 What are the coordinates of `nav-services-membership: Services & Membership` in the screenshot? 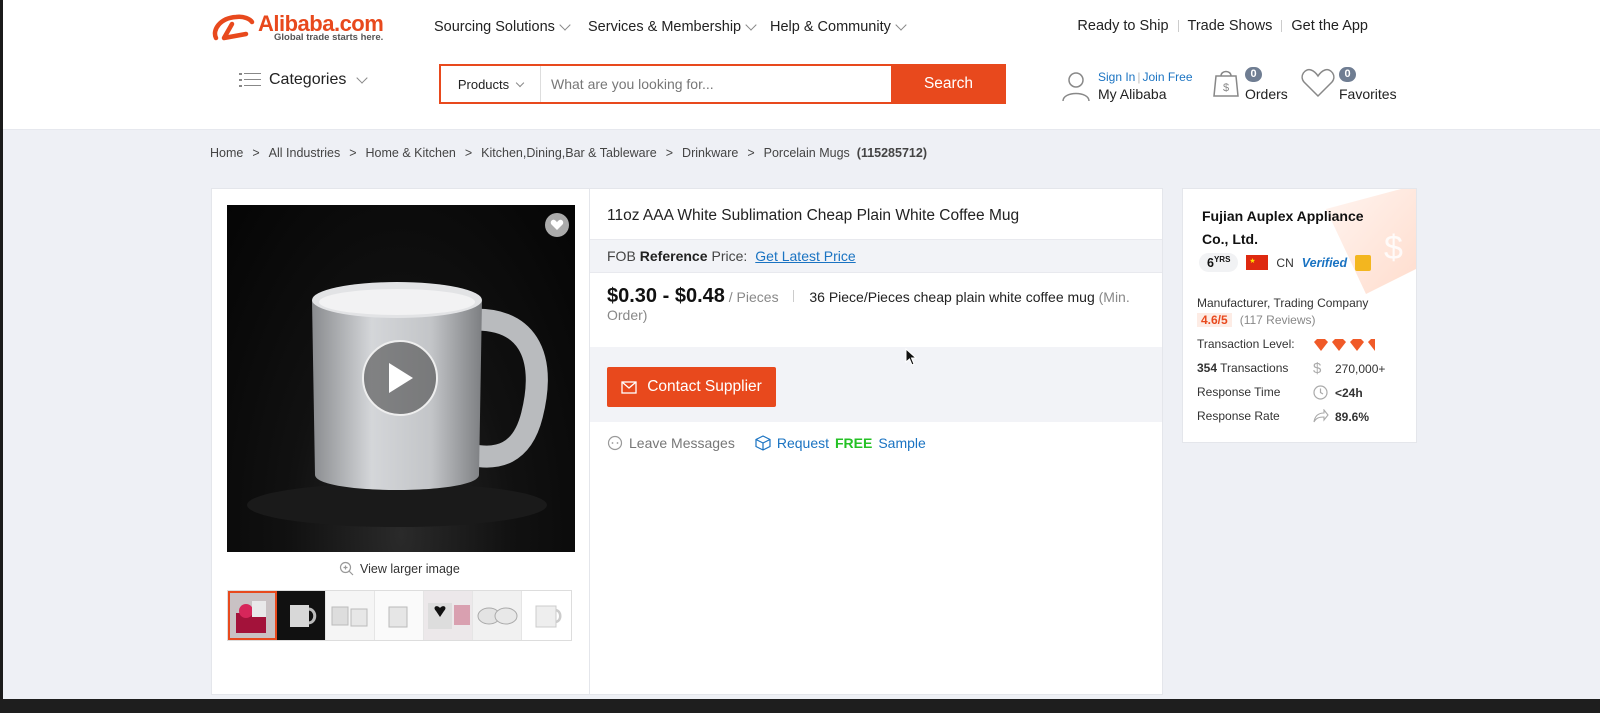 It's located at (672, 26).